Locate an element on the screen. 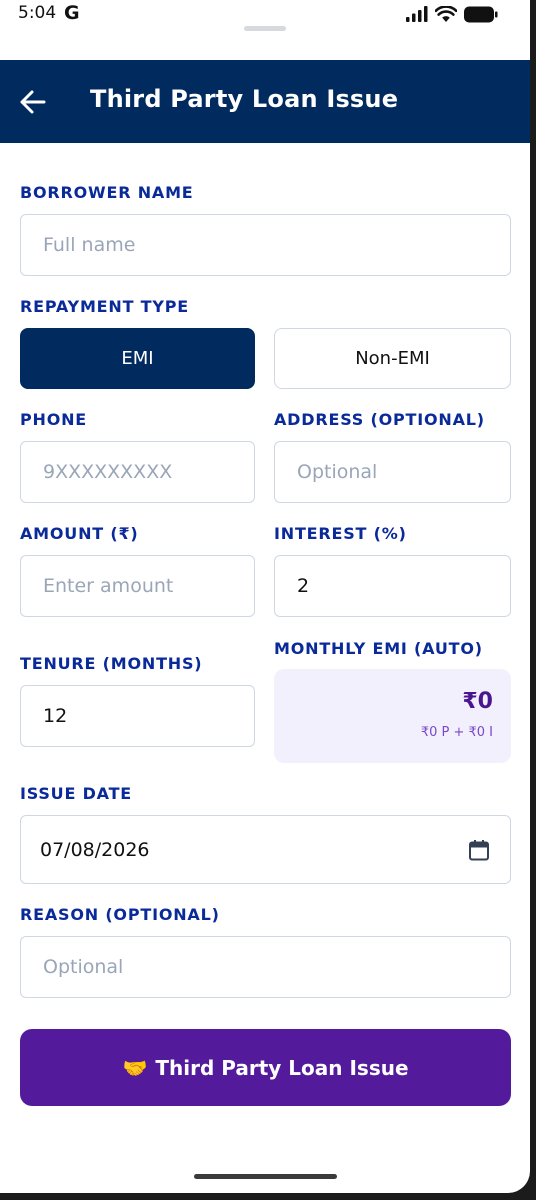 The height and width of the screenshot is (1200, 536). repayment-non-emi-button: Non-EMI is located at coordinates (392, 358).